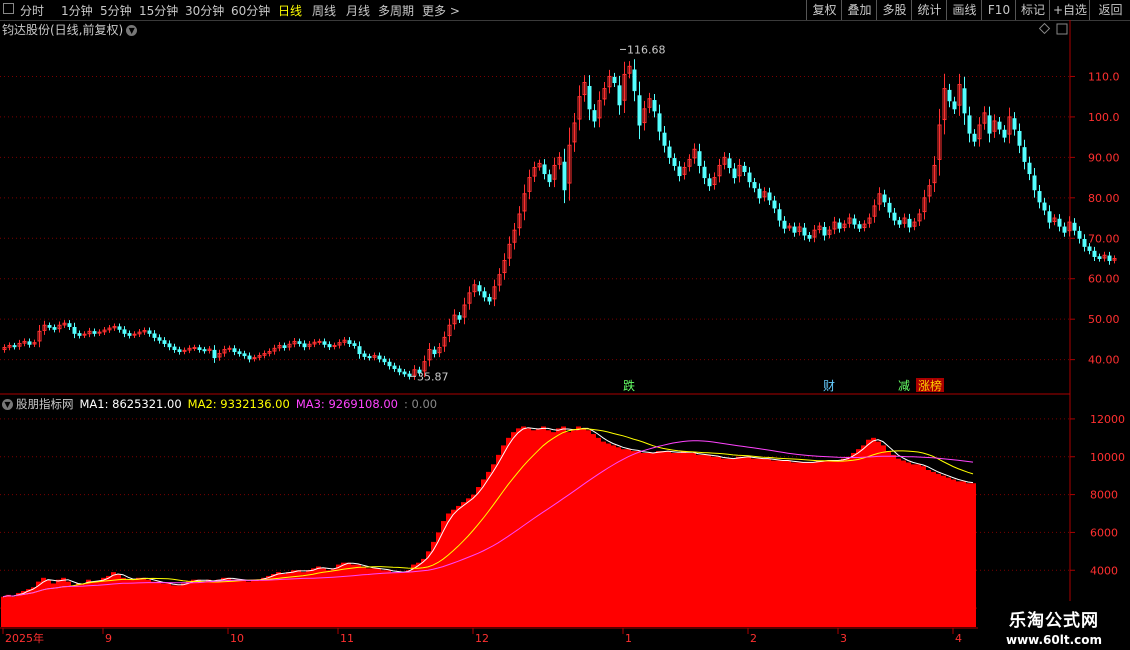 The width and height of the screenshot is (1130, 650). What do you see at coordinates (628, 638) in the screenshot?
I see `x-tick-label: 1` at bounding box center [628, 638].